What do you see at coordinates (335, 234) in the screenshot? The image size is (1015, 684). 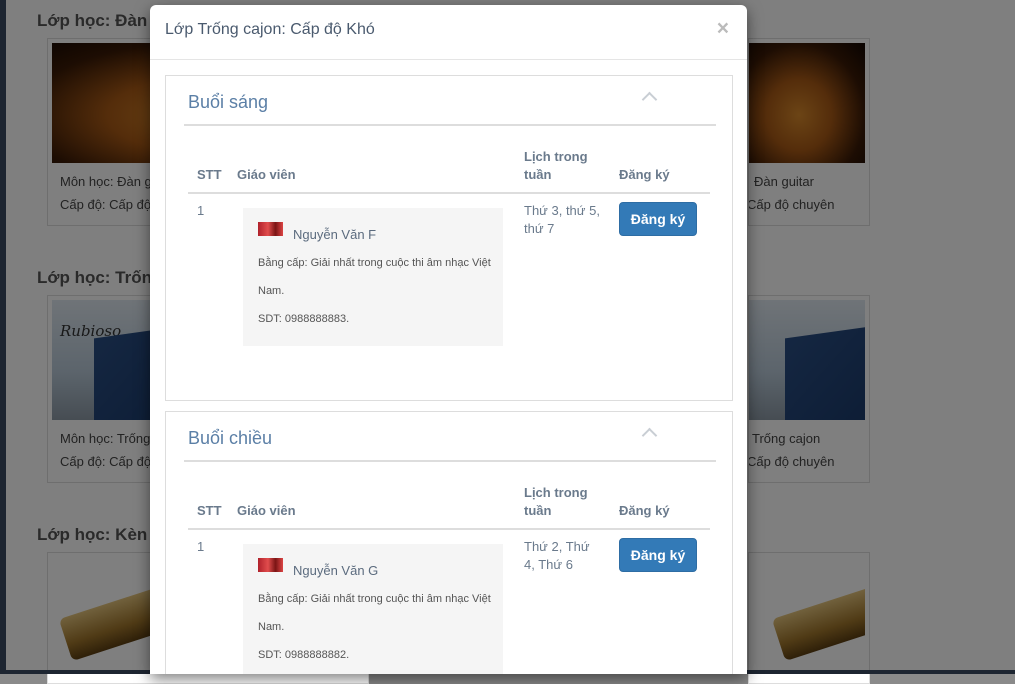 I see `teacher-name: Nguyễn Văn F` at bounding box center [335, 234].